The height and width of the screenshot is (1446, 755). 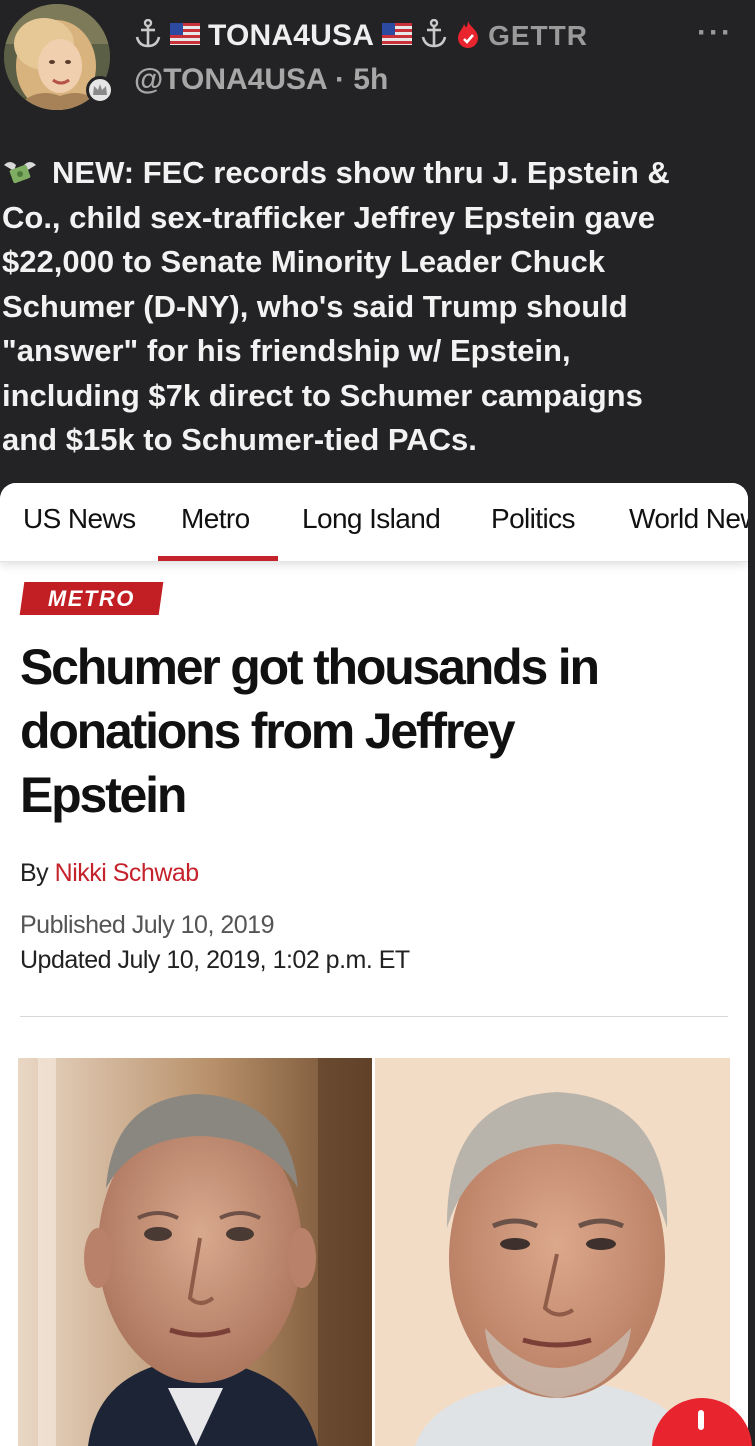 I want to click on nav-item-us-news: US News, so click(x=79, y=519).